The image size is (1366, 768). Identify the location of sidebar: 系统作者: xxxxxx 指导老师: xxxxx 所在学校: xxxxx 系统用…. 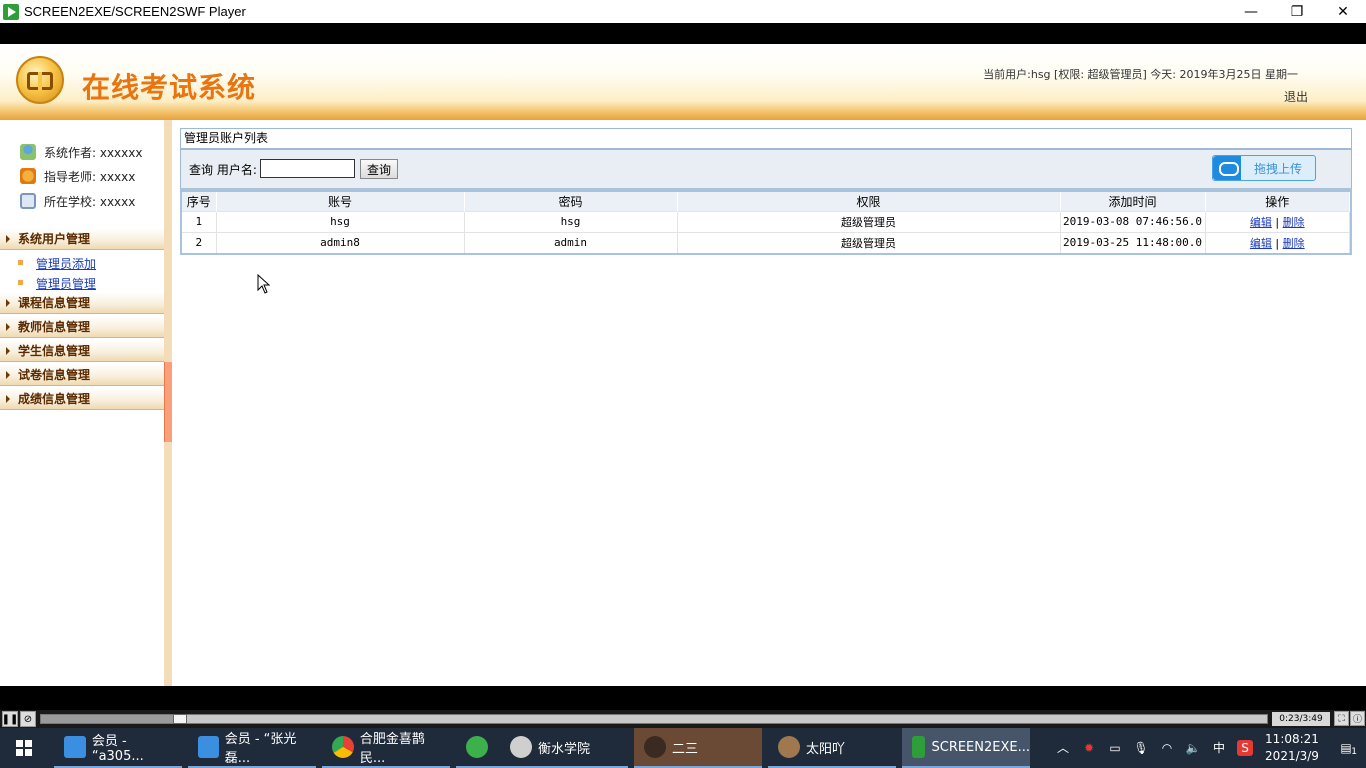
(82, 403).